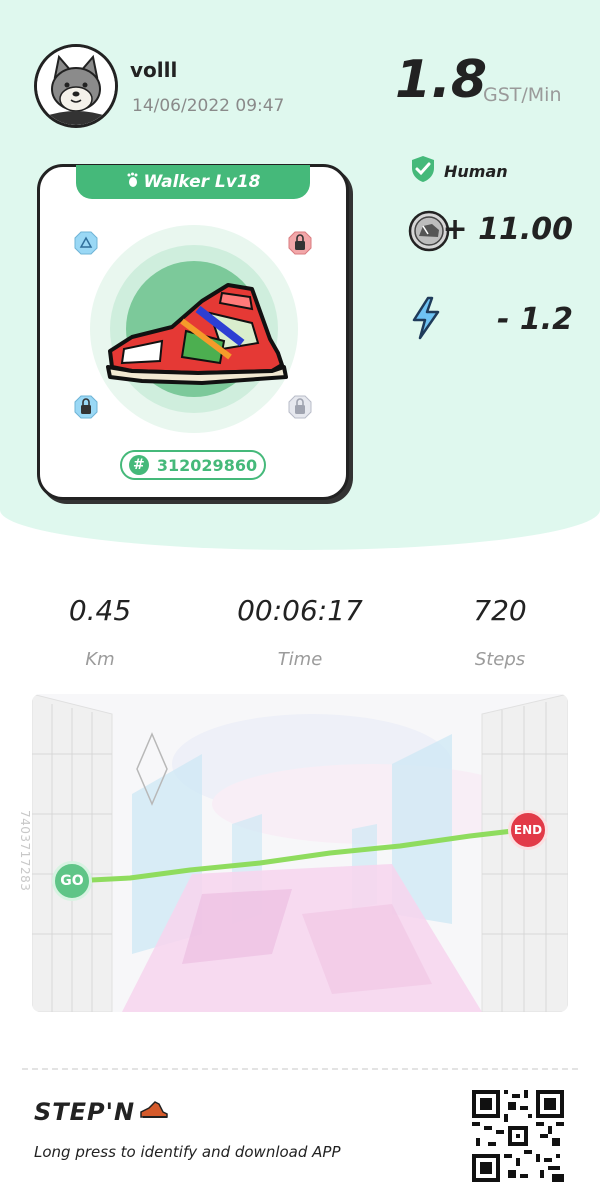 This screenshot has width=600, height=1200. Describe the element at coordinates (301, 855) in the screenshot. I see `route-line` at that location.